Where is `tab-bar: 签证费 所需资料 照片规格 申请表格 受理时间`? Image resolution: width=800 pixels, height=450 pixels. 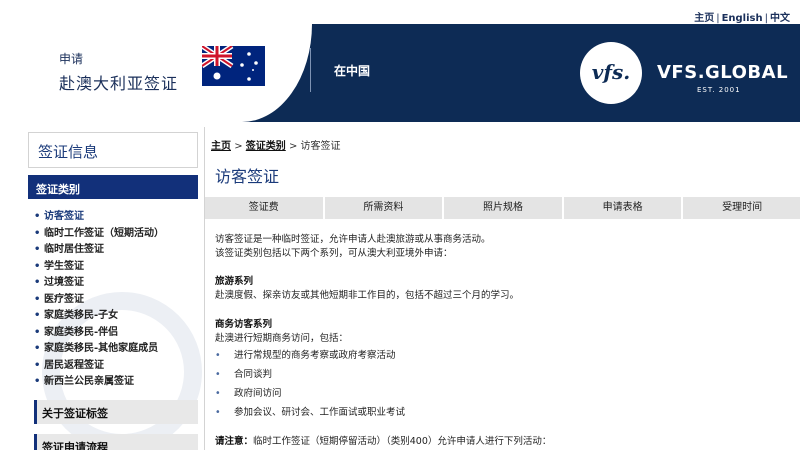
tab-bar: 签证费 所需资料 照片规格 申请表格 受理时间 is located at coordinates (502, 208).